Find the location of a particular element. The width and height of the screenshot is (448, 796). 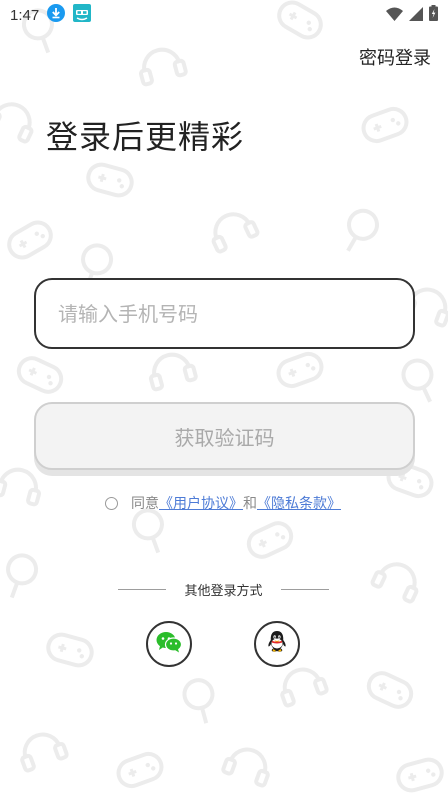

status-left: 1:47 is located at coordinates (51, 15).